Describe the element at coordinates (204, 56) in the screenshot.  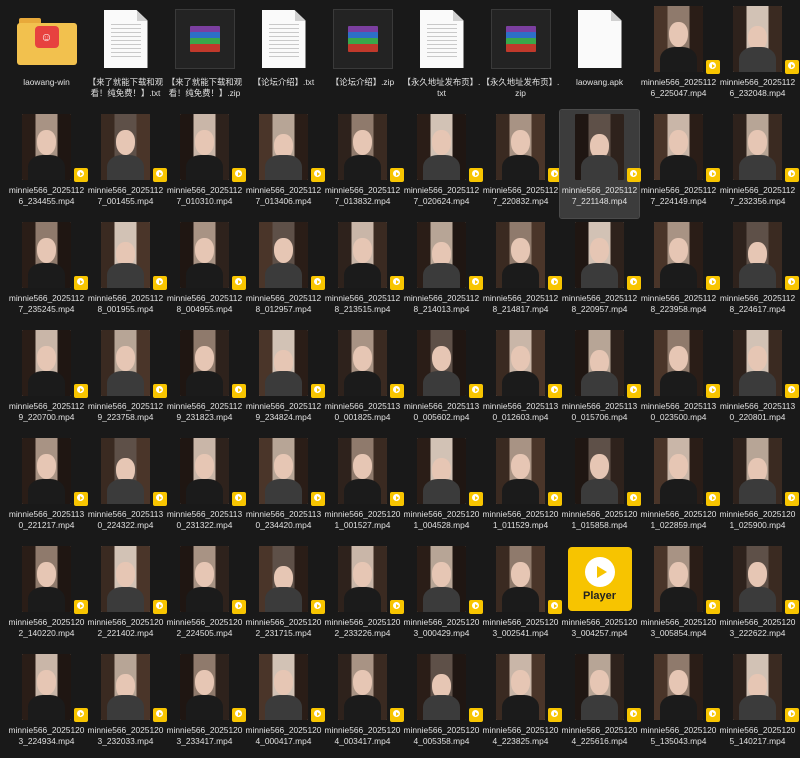
I see `file-item: 【来了就能下载和观看！纯免费！】.zip` at that location.